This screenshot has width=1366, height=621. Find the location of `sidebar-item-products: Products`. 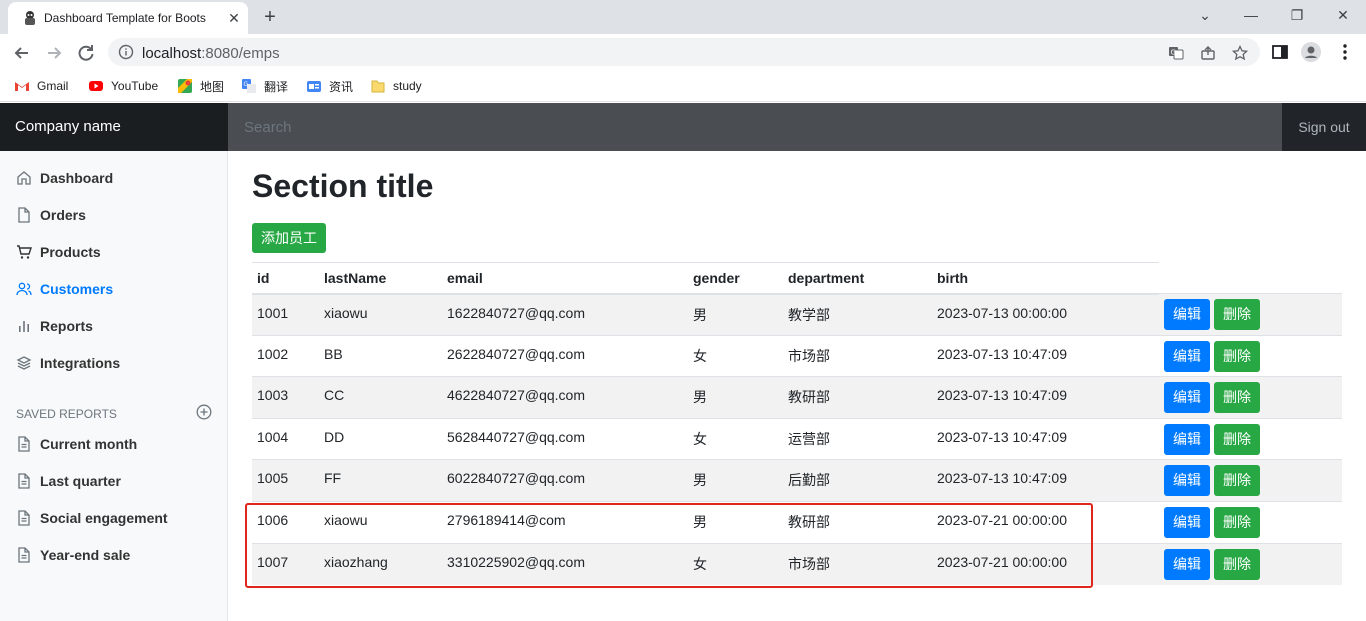

sidebar-item-products: Products is located at coordinates (58, 252).